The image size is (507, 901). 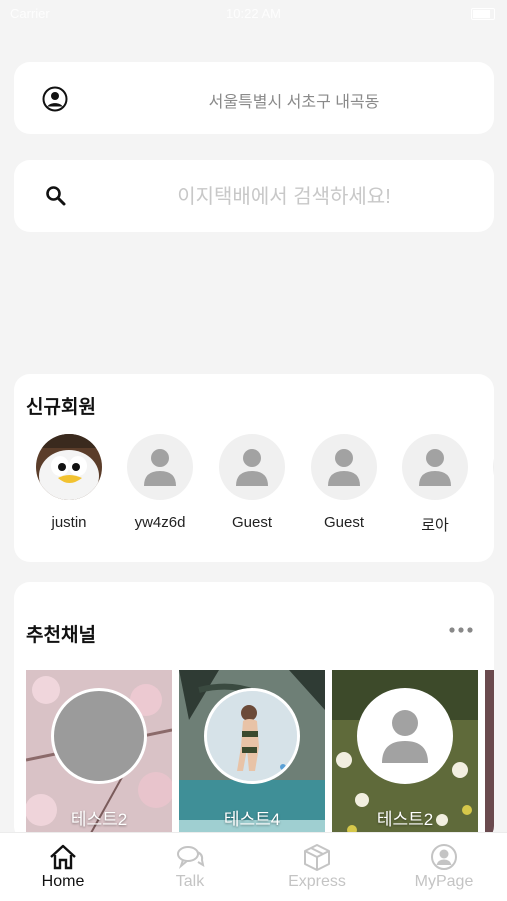 What do you see at coordinates (317, 857) in the screenshot?
I see `box-icon` at bounding box center [317, 857].